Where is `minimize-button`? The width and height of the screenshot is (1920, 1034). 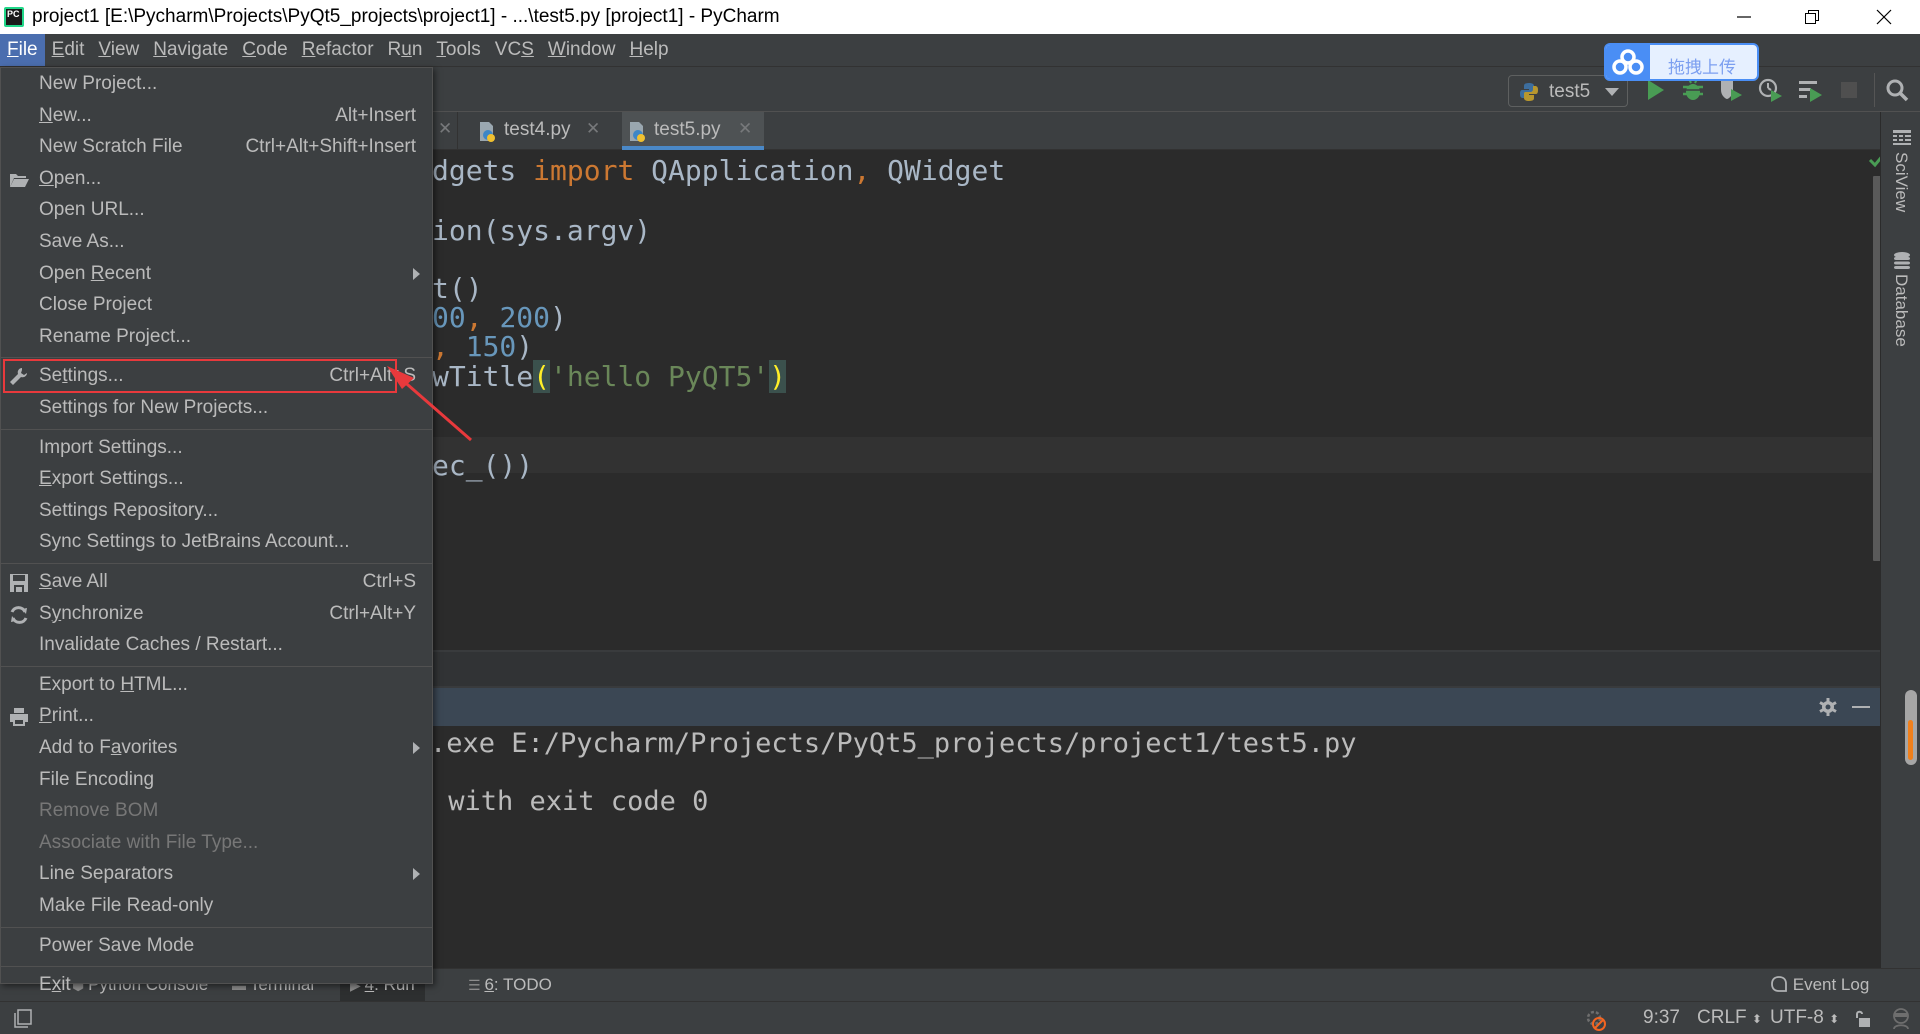 minimize-button is located at coordinates (1744, 17).